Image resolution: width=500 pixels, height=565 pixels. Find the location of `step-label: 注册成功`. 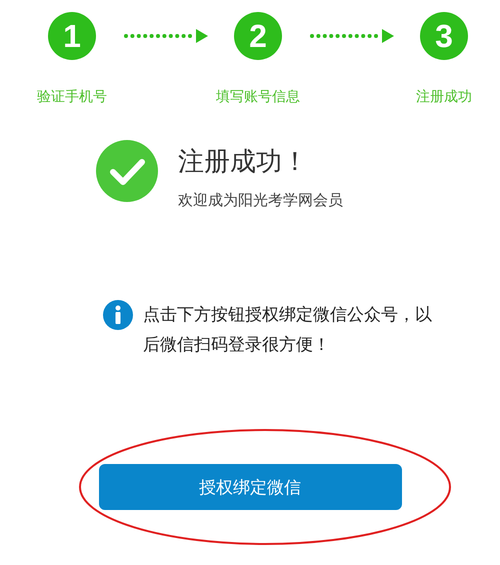

step-label: 注册成功 is located at coordinates (444, 97).